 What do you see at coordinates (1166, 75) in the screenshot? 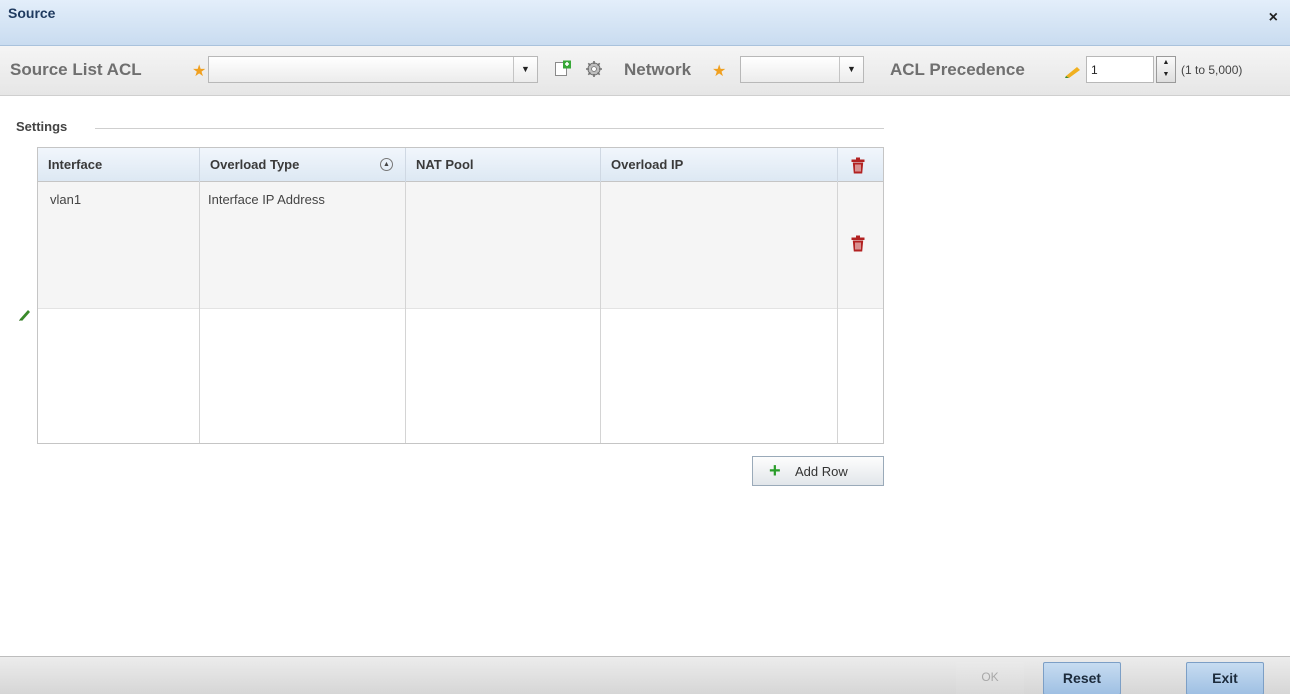
I see `spin-down-icon: ▼` at bounding box center [1166, 75].